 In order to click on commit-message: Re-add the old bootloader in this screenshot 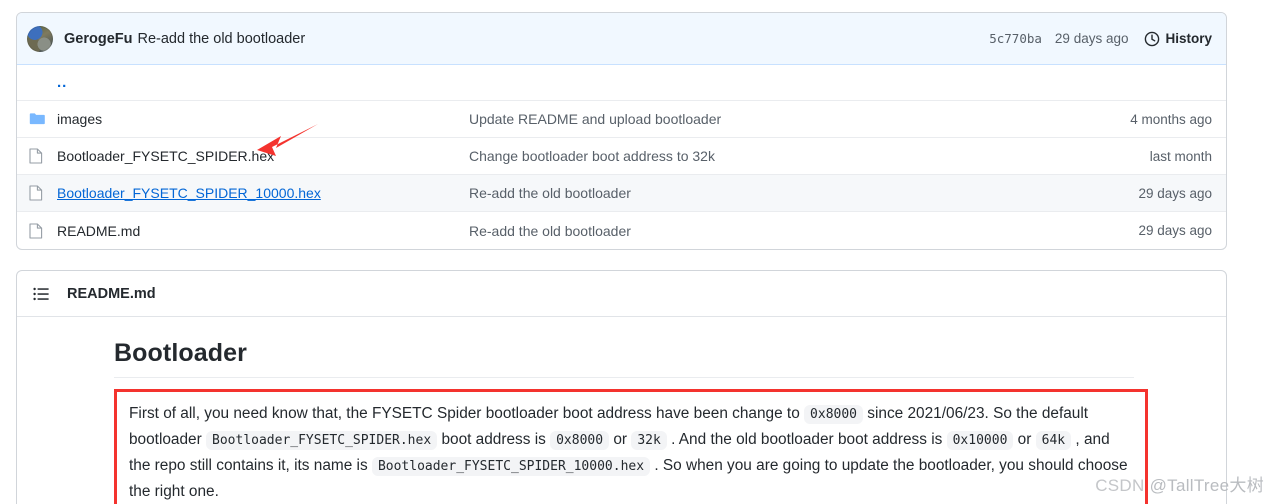, I will do `click(221, 39)`.